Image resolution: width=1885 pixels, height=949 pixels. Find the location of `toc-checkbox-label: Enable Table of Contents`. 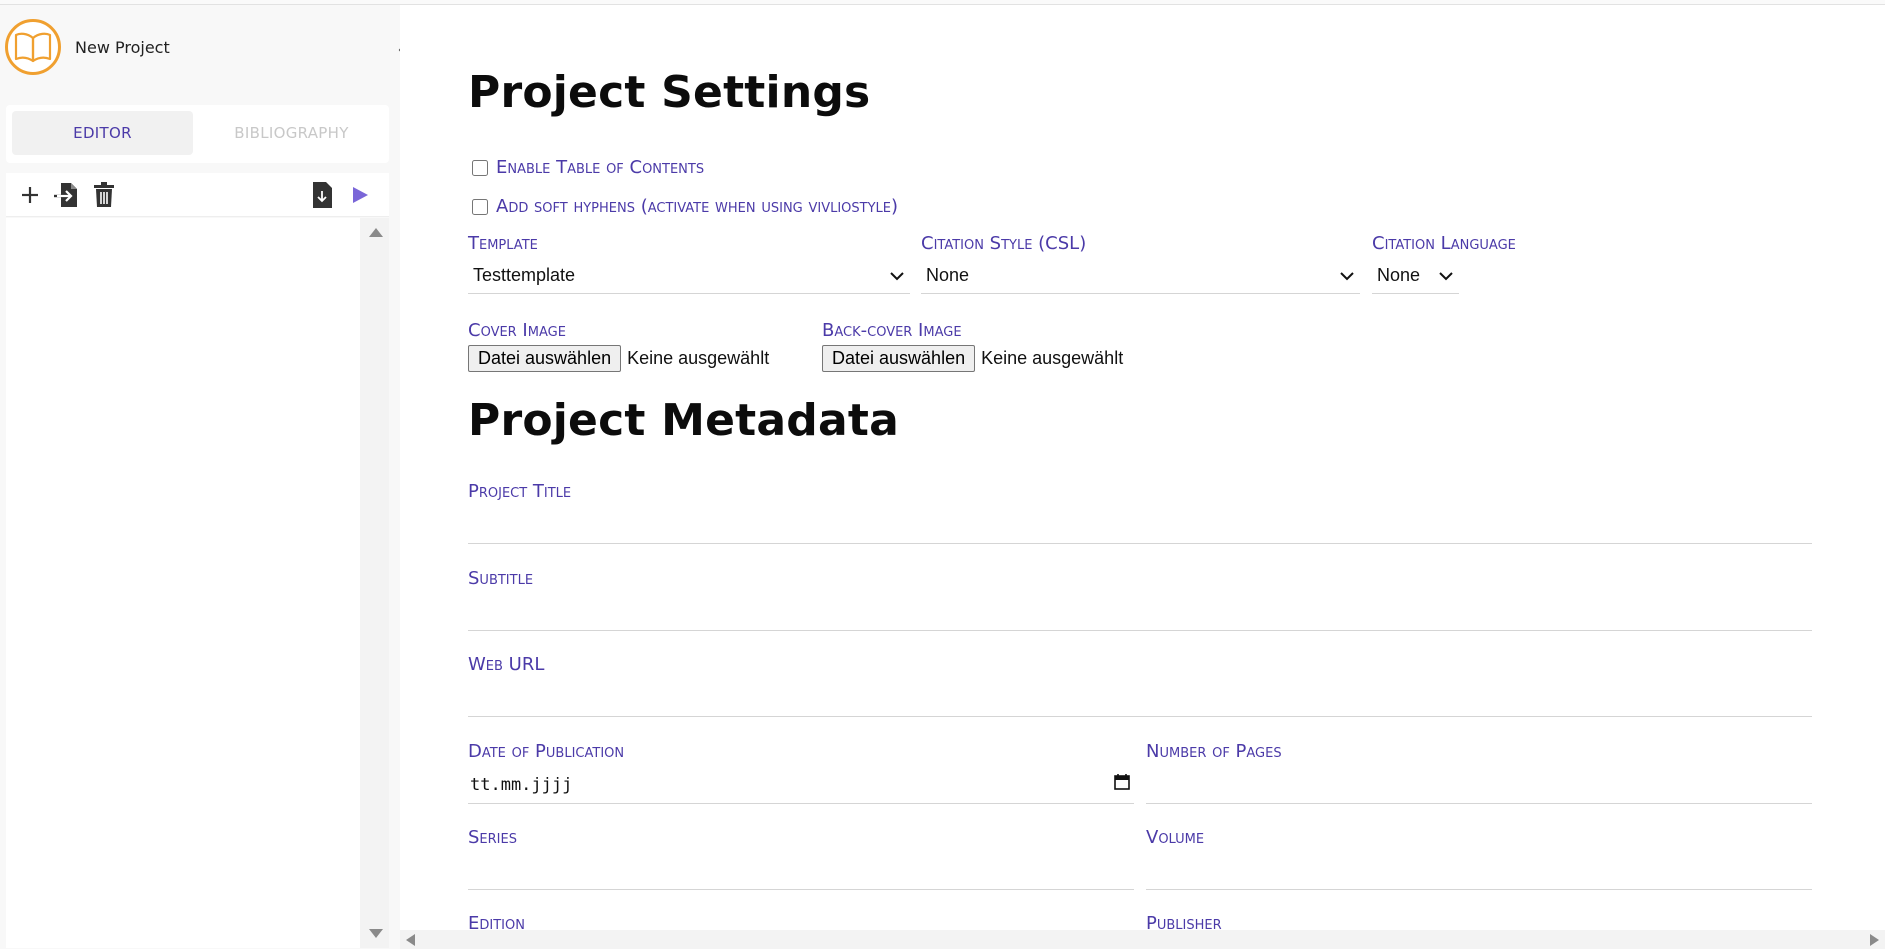

toc-checkbox-label: Enable Table of Contents is located at coordinates (600, 167).